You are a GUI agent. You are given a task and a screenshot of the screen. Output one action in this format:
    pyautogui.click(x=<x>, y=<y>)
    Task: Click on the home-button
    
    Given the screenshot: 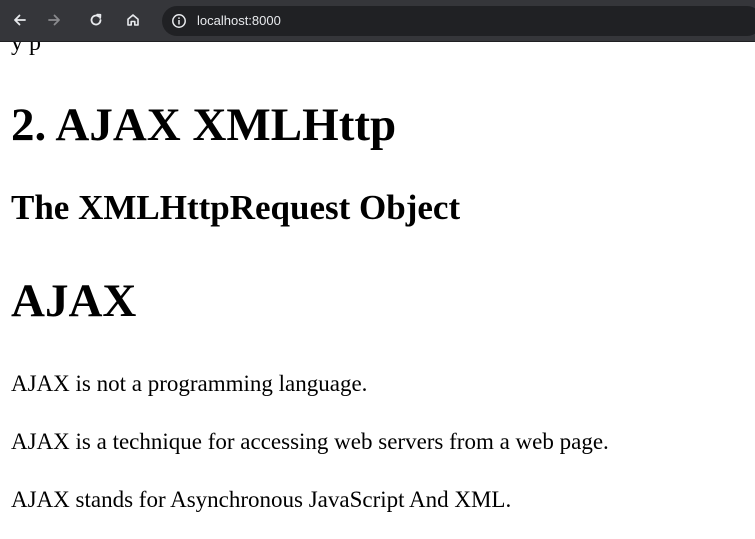 What is the action you would take?
    pyautogui.click(x=133, y=20)
    